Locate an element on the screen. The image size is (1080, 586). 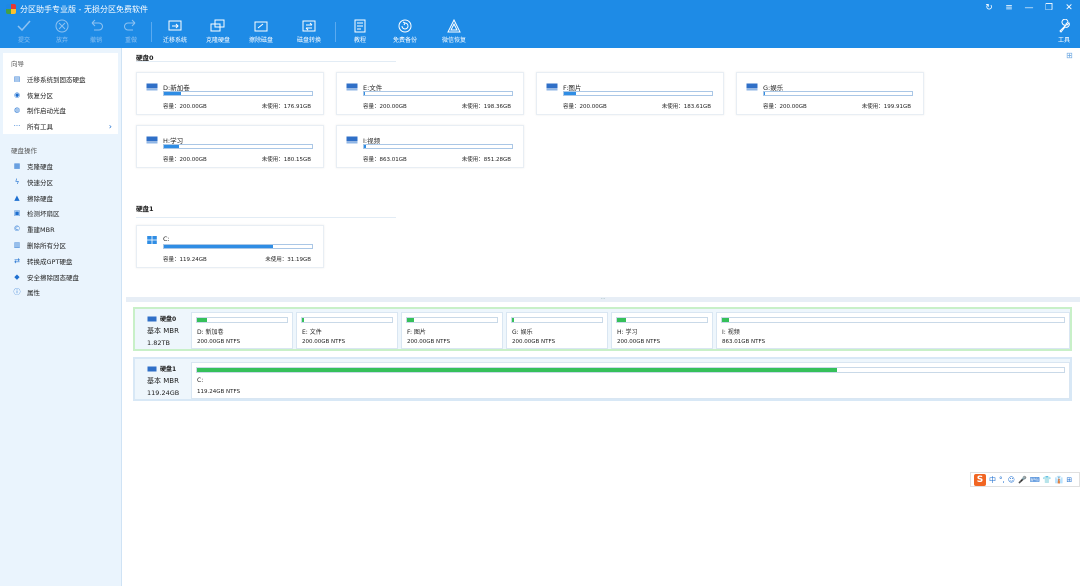
secure-erase-icon: ◆ is located at coordinates (17, 276).